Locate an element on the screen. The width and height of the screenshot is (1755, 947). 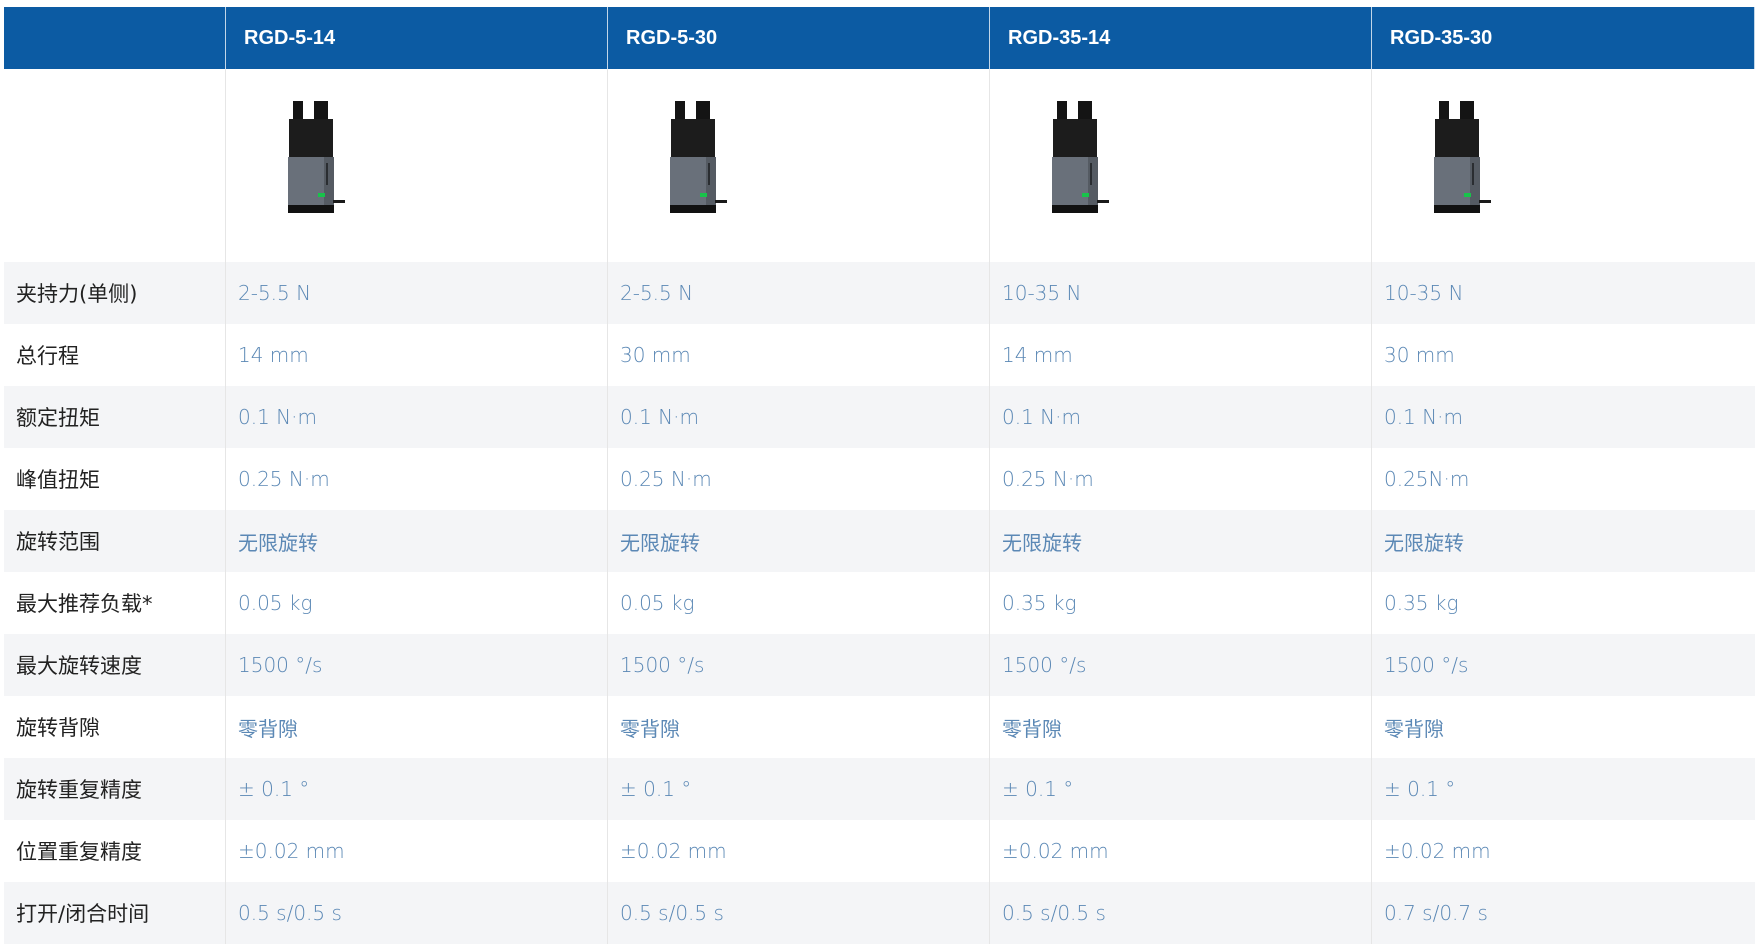
table-row: 旋转范围 无限旋转 无限旋转 无限旋转 无限旋转 is located at coordinates (879, 541).